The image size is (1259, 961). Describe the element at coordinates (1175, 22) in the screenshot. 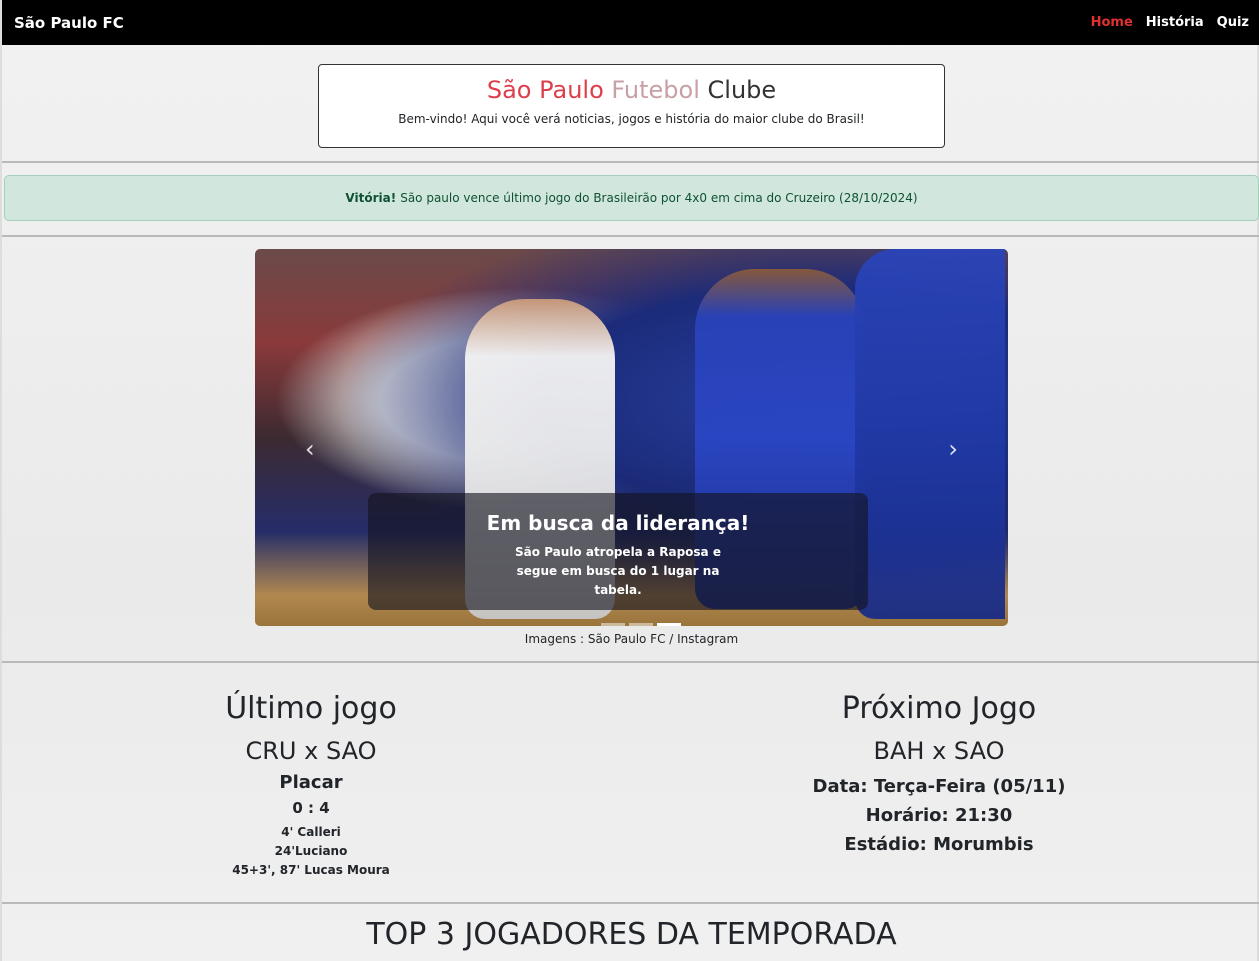

I see `nav-link-historia: História` at that location.